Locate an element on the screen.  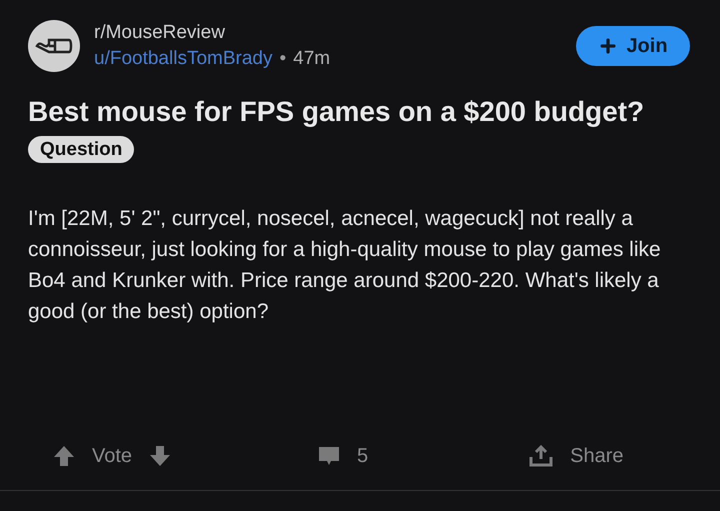
comment-count: 5 is located at coordinates (362, 456).